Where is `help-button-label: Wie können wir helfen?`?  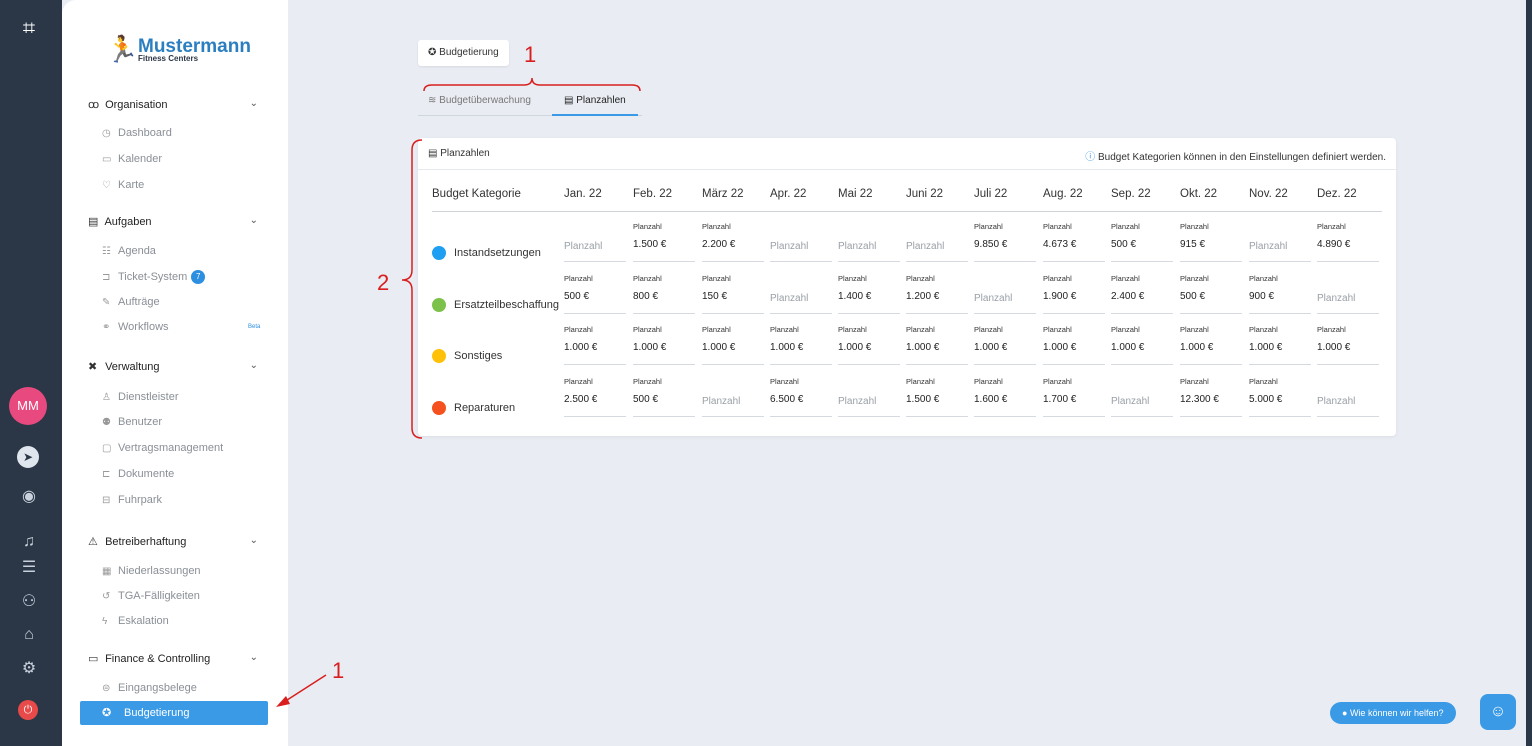 help-button-label: Wie können wir helfen? is located at coordinates (1396, 713).